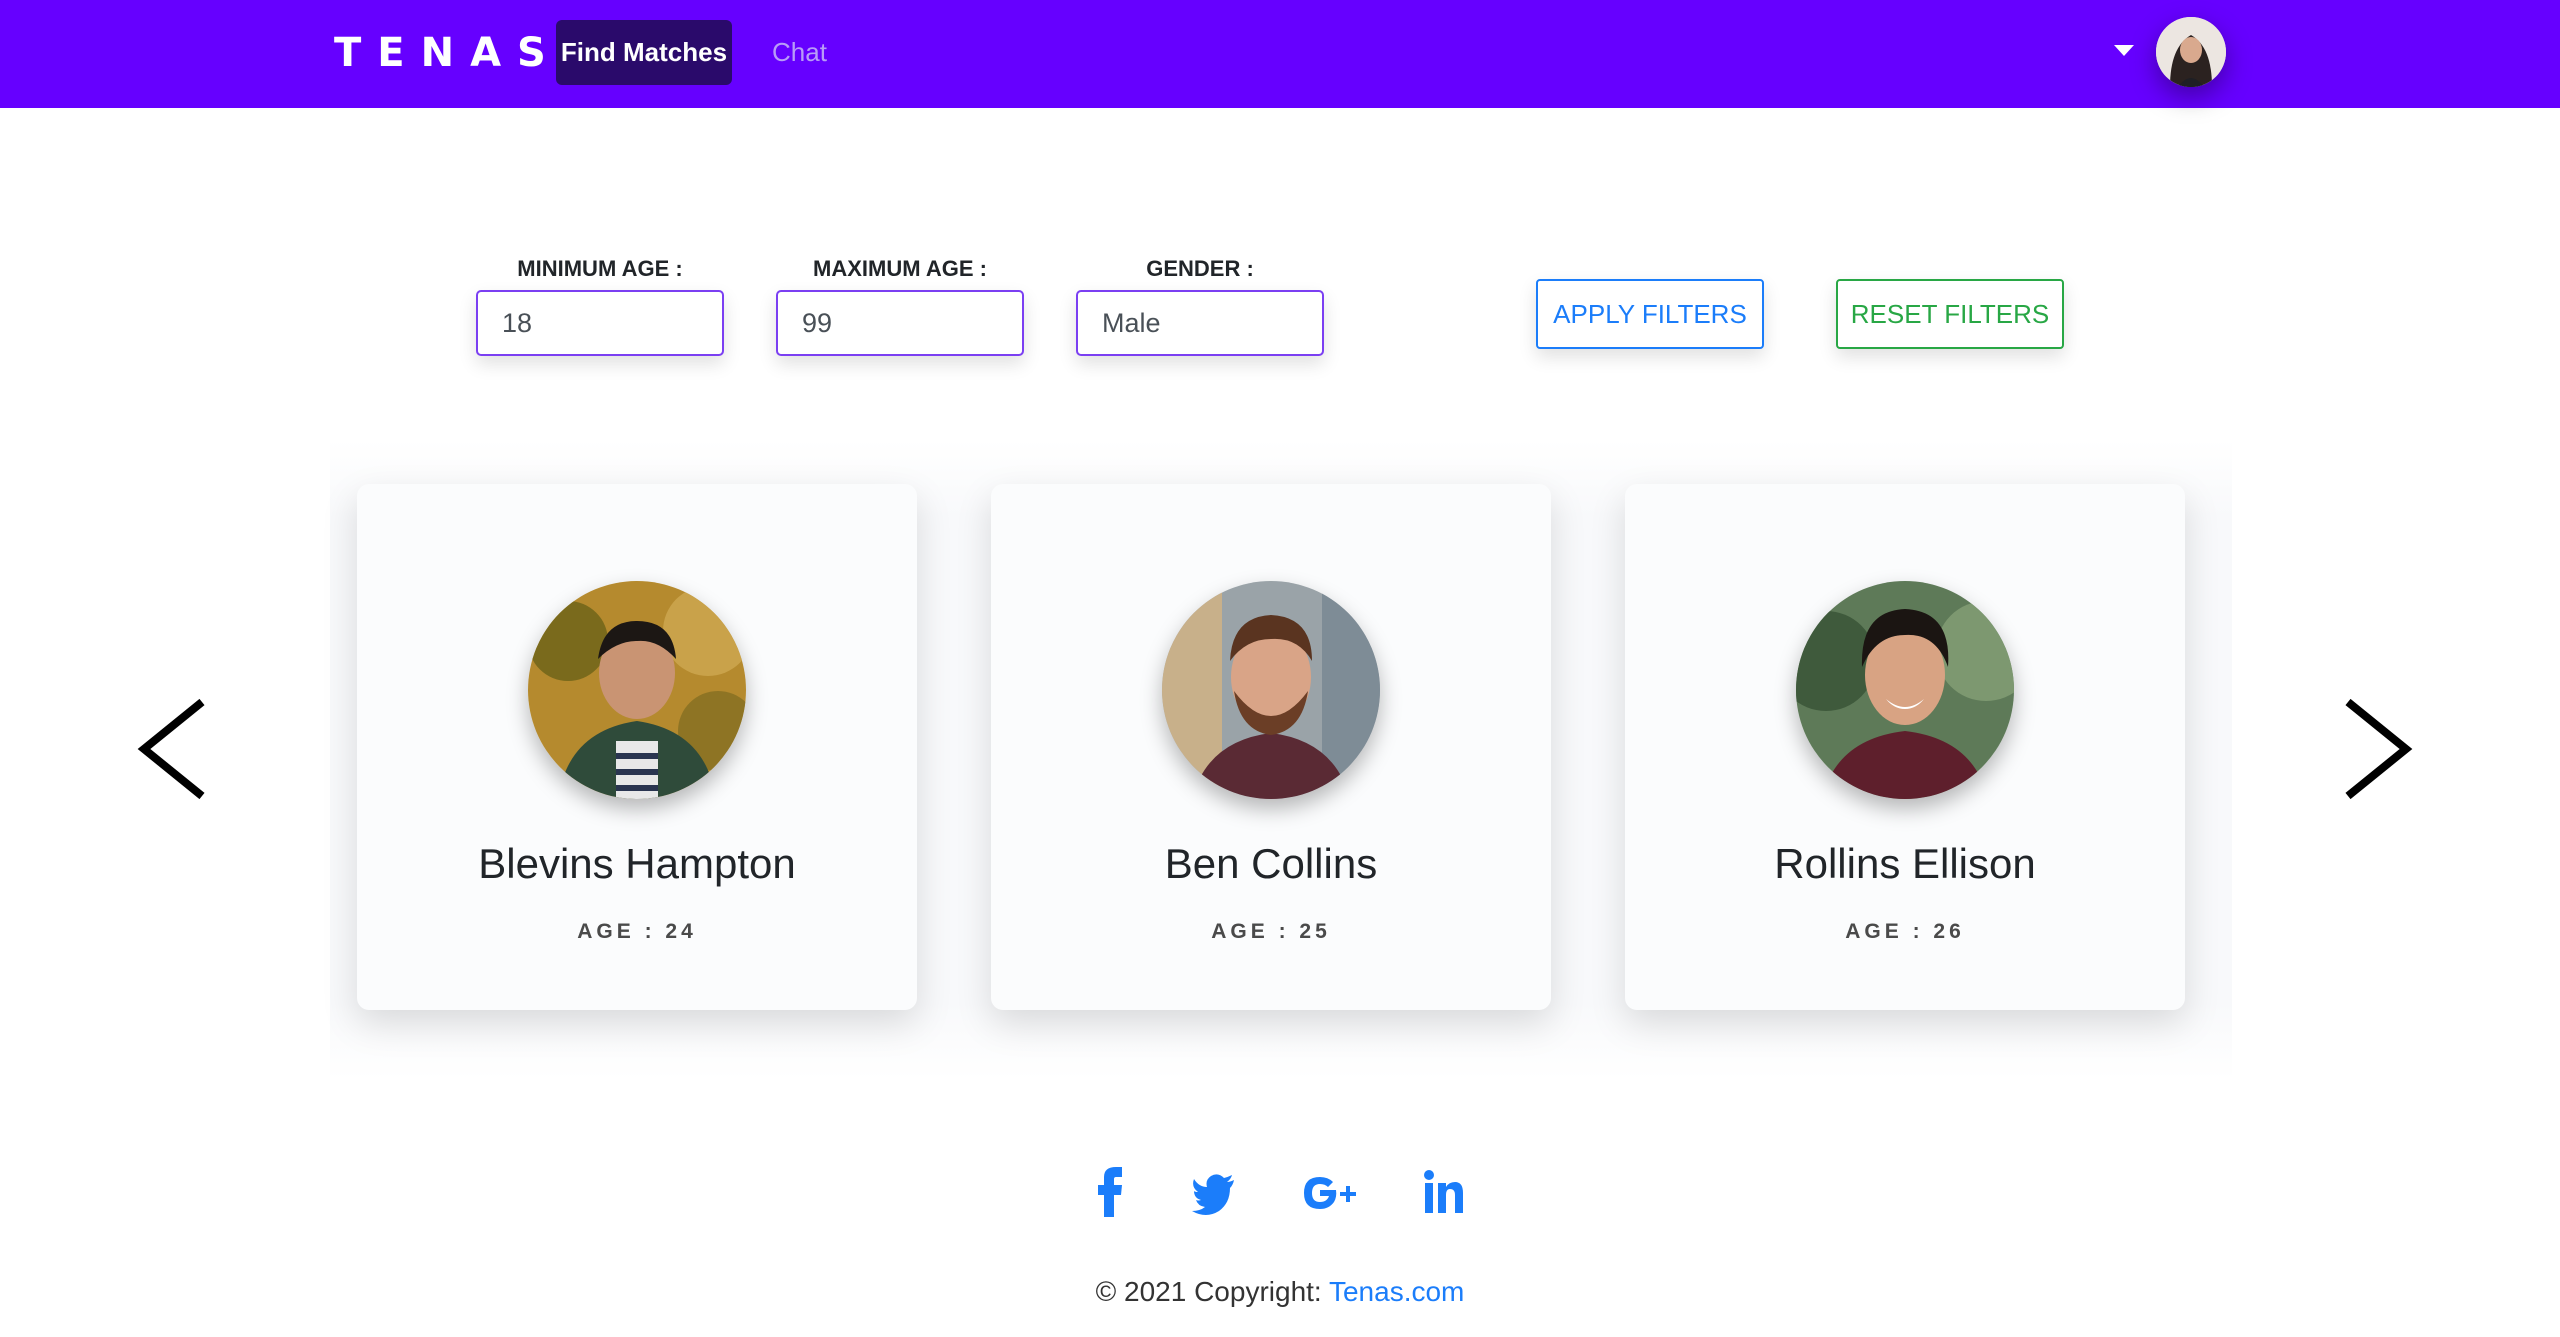 Image resolution: width=2560 pixels, height=1337 pixels. I want to click on chevron-left-icon, so click(174, 749).